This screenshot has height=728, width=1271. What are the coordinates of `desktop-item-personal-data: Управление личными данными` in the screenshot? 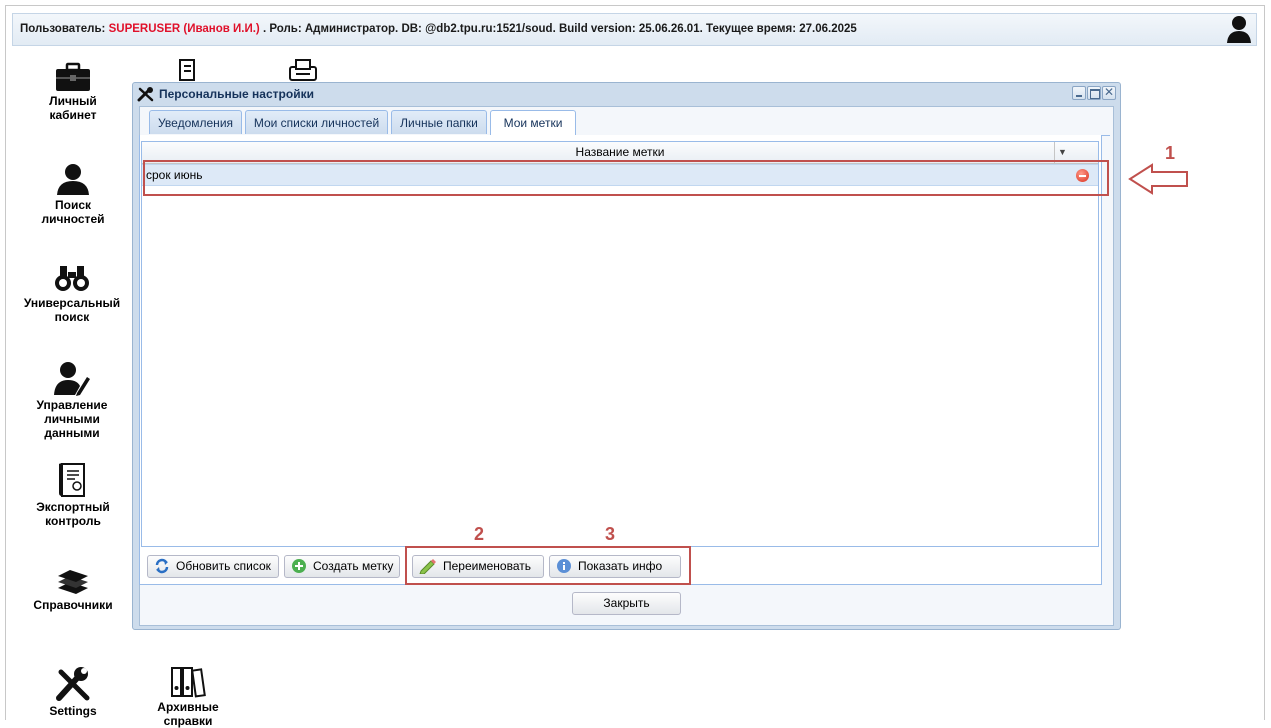 It's located at (72, 400).